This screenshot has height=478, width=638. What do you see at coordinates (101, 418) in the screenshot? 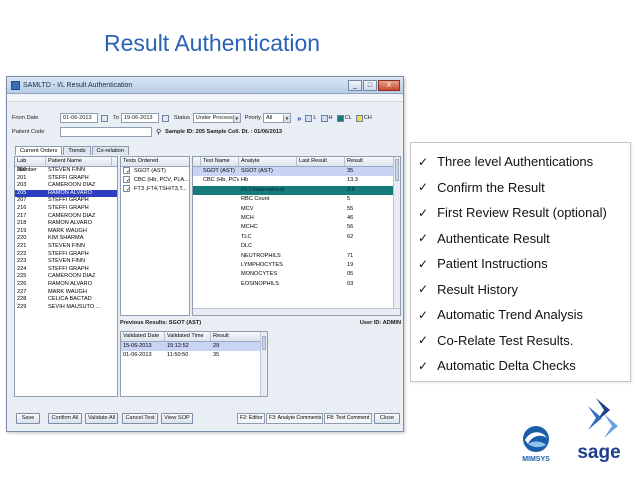
I see `validate-all-button: Validate All` at bounding box center [101, 418].